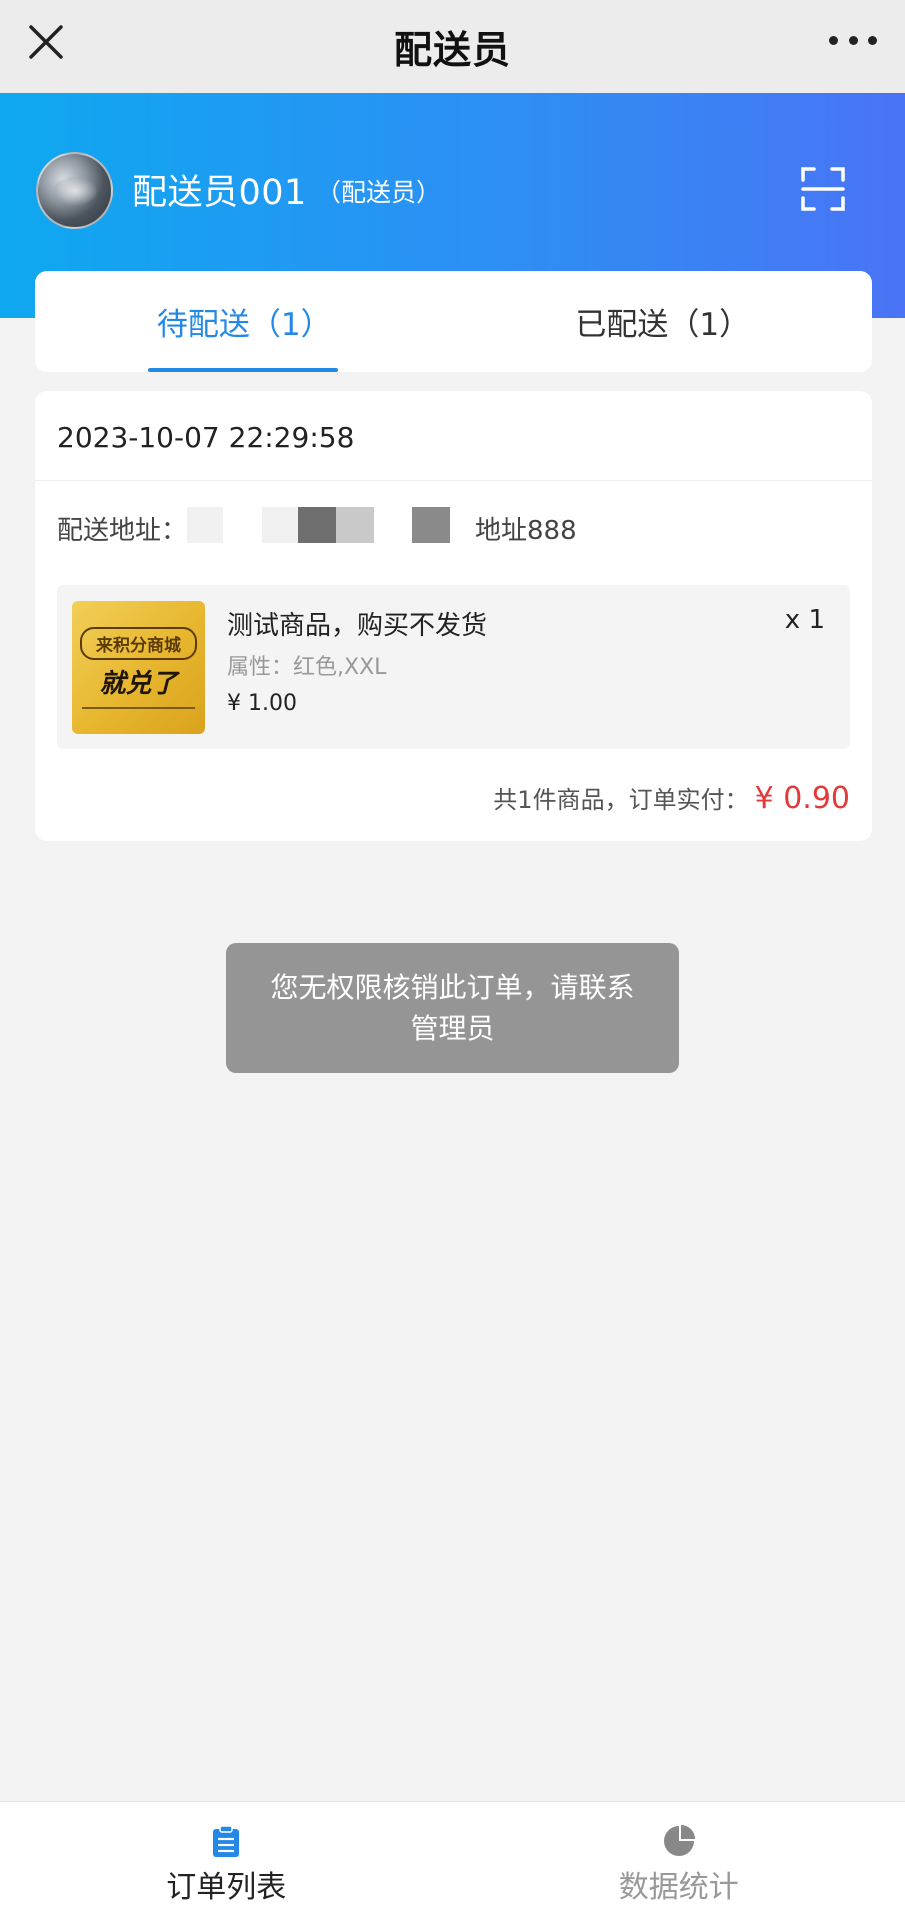 Image resolution: width=905 pixels, height=1920 pixels. I want to click on address-label: 配送地址：, so click(122, 531).